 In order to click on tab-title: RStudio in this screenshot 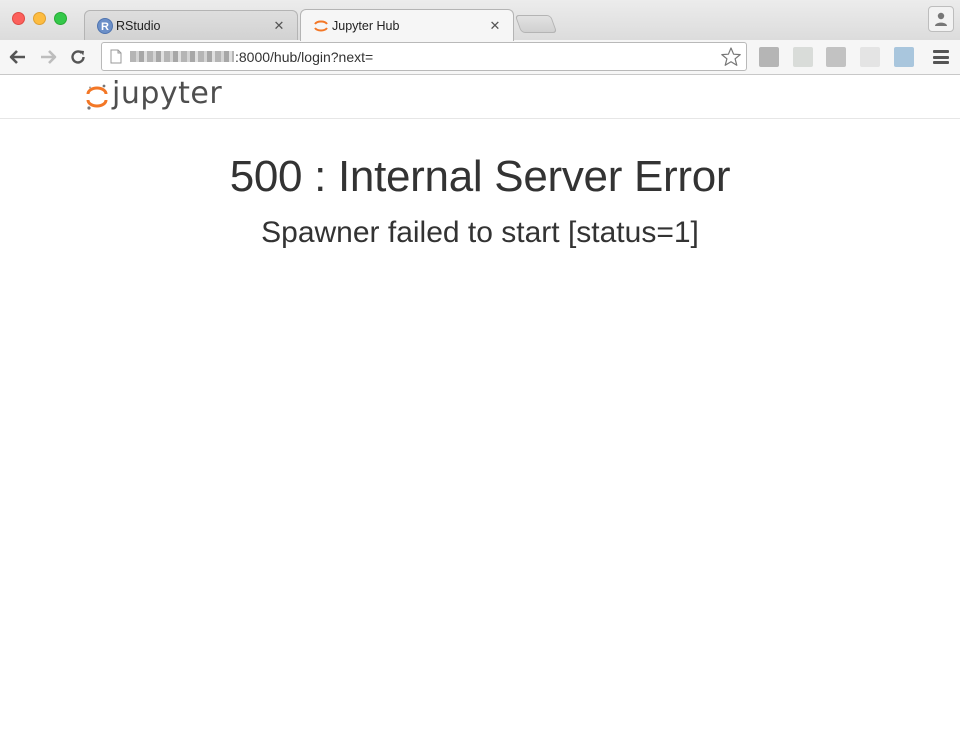, I will do `click(138, 25)`.